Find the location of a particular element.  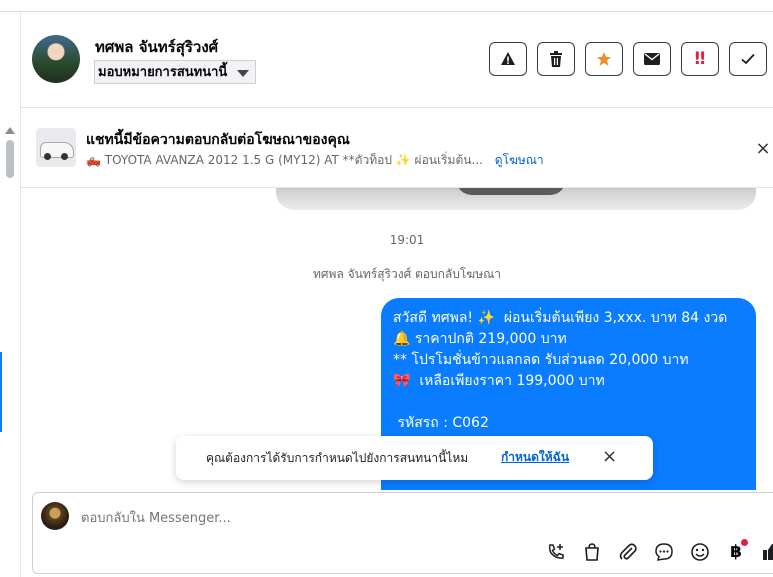

done-button is located at coordinates (748, 59).